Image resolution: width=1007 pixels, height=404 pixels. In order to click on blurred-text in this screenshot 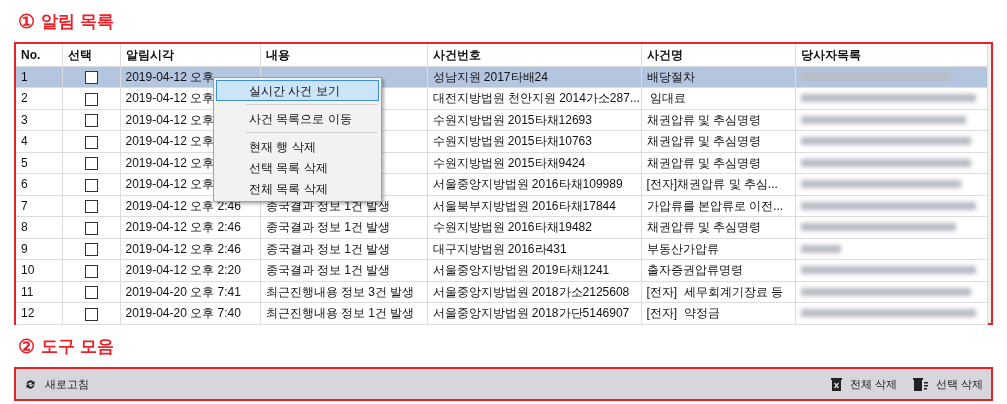, I will do `click(820, 248)`.